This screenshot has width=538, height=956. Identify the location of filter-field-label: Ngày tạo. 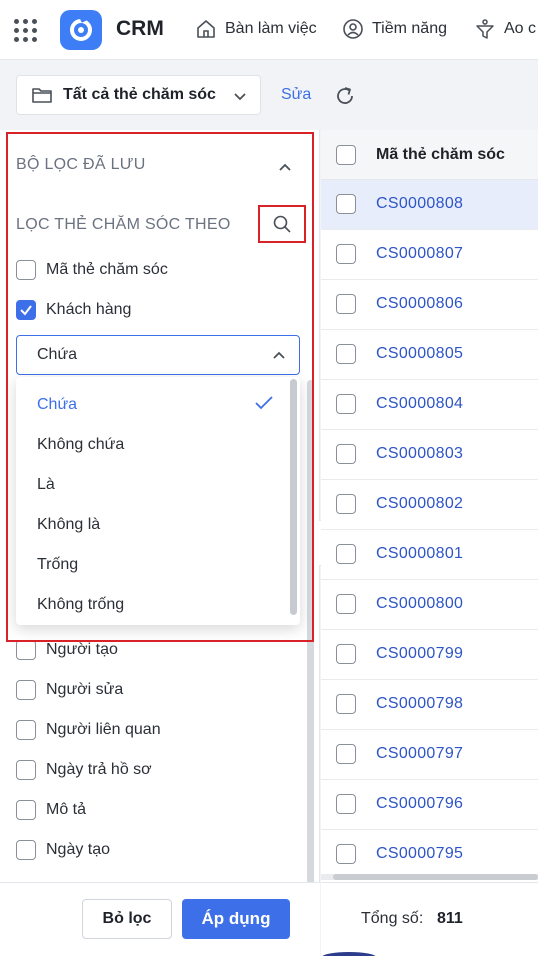
(78, 849).